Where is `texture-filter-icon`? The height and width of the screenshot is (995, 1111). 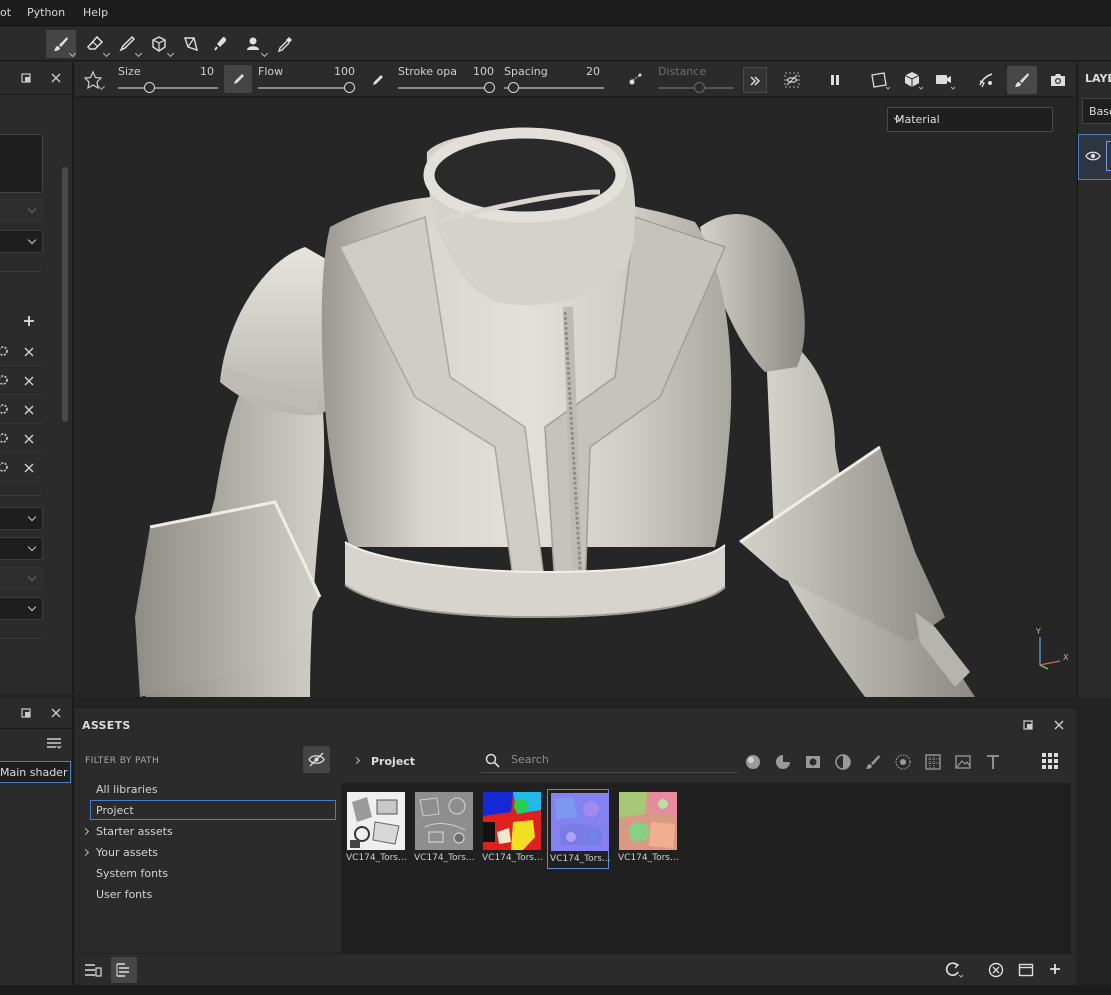 texture-filter-icon is located at coordinates (933, 762).